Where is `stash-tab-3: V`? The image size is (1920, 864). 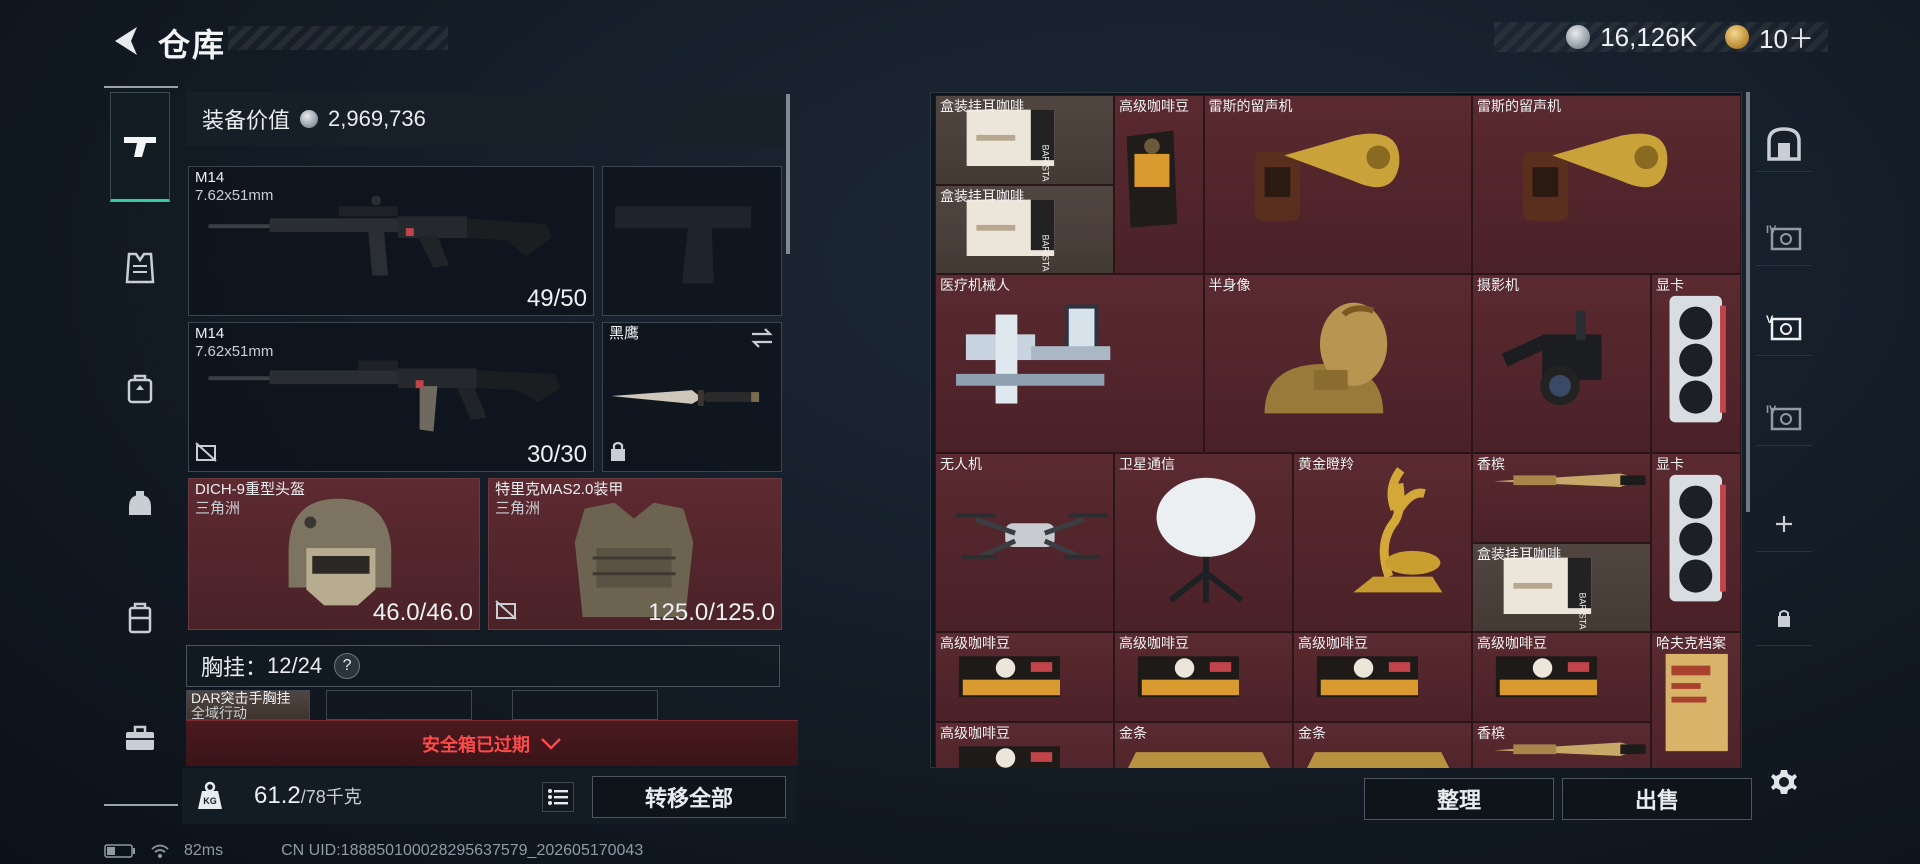
stash-tab-3: V is located at coordinates (1784, 328).